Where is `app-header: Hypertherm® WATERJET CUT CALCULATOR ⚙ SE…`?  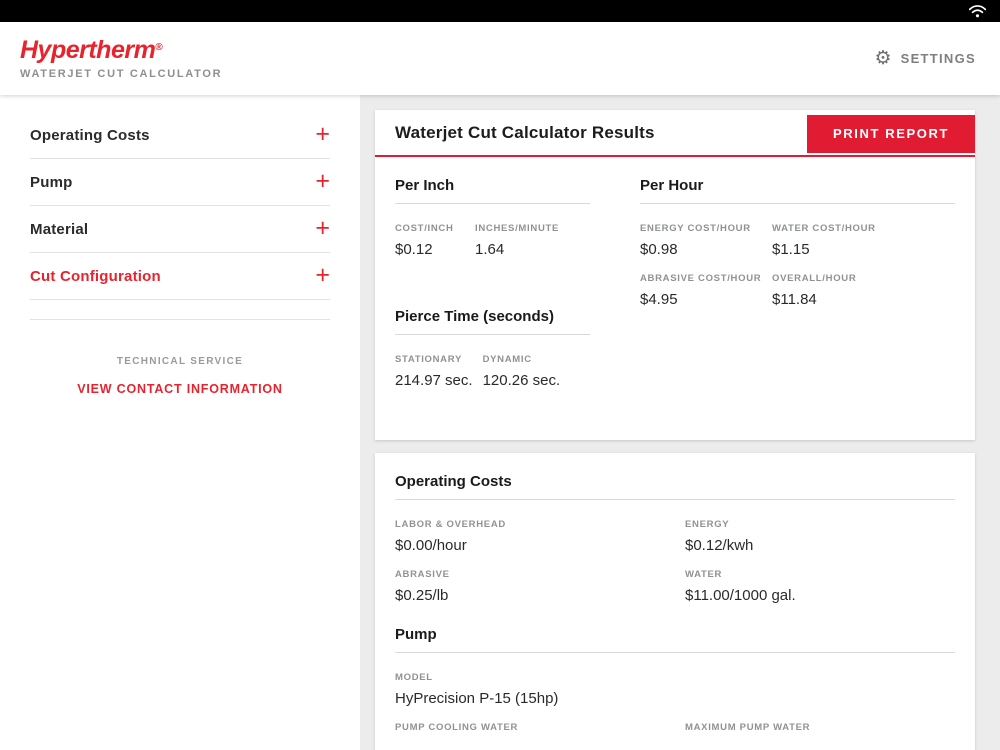
app-header: Hypertherm® WATERJET CUT CALCULATOR ⚙ SE… is located at coordinates (500, 58).